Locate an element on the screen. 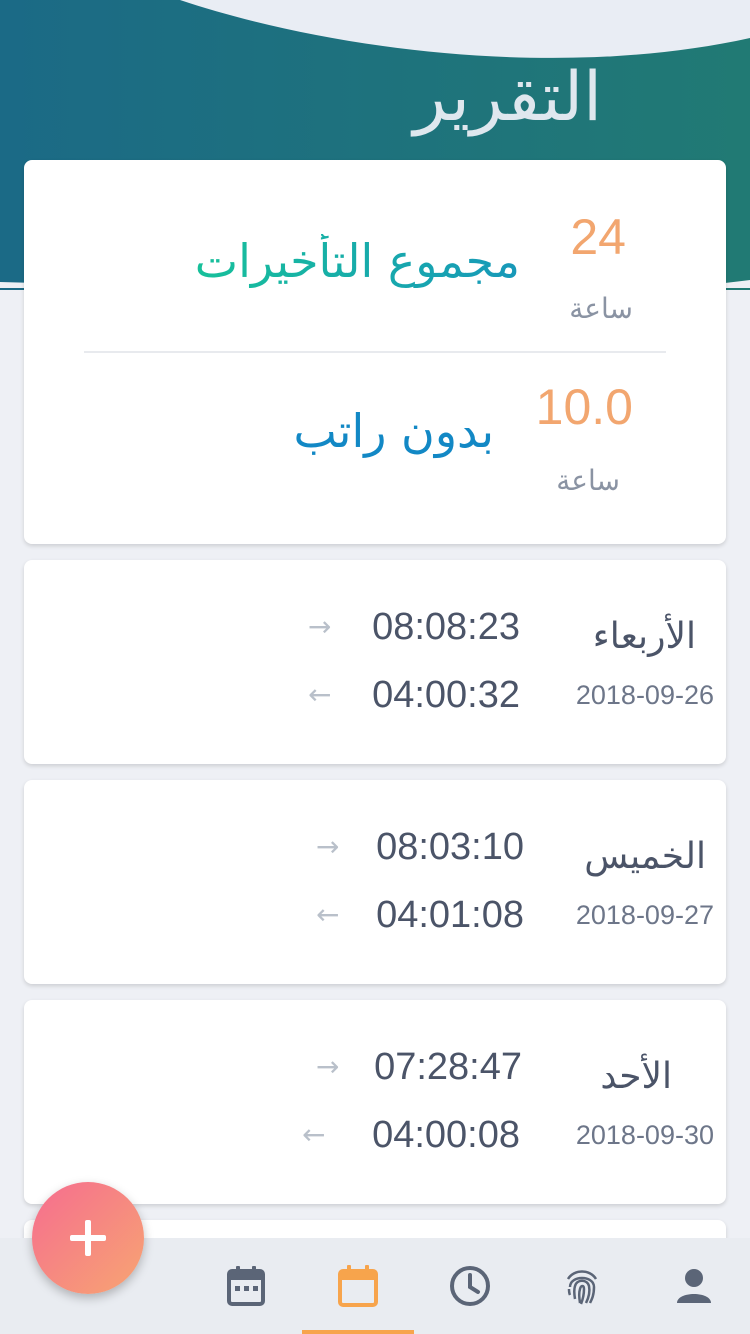 Image resolution: width=750 pixels, height=1334 pixels. check-in-time: 07:28:47 is located at coordinates (448, 1067).